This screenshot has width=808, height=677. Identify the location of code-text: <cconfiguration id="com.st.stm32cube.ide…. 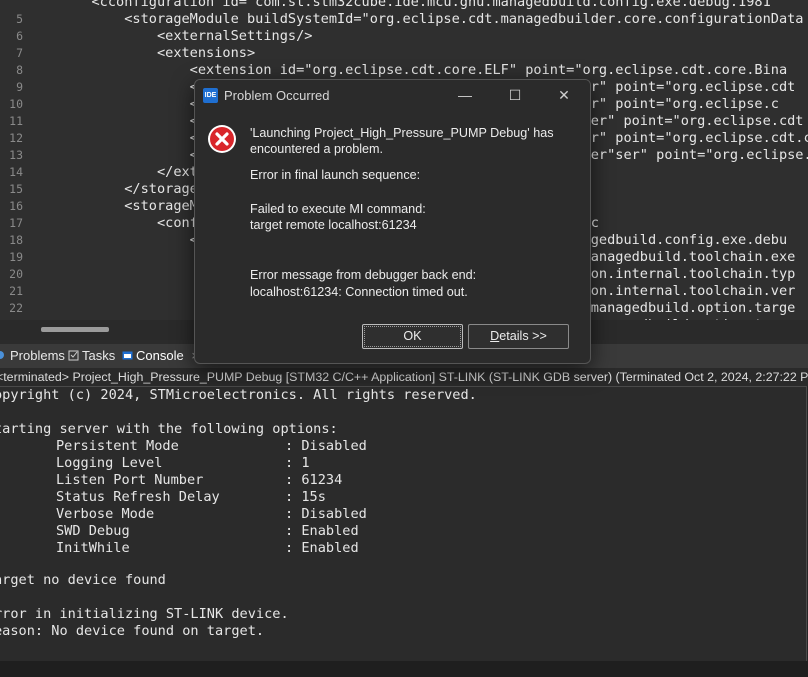
(398, 5).